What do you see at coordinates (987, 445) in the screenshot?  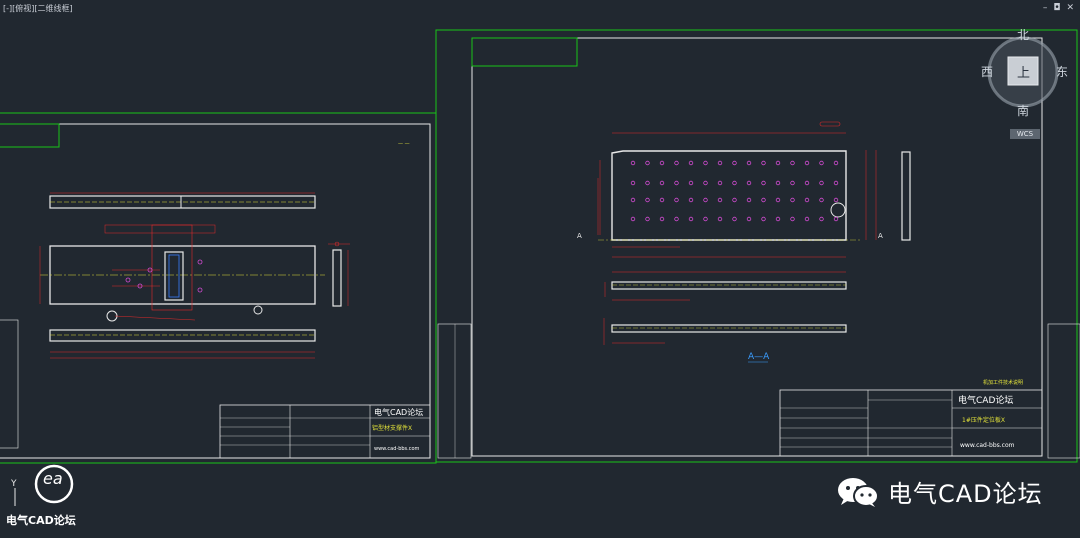 I see `right-url: www.cad-bbs.com` at bounding box center [987, 445].